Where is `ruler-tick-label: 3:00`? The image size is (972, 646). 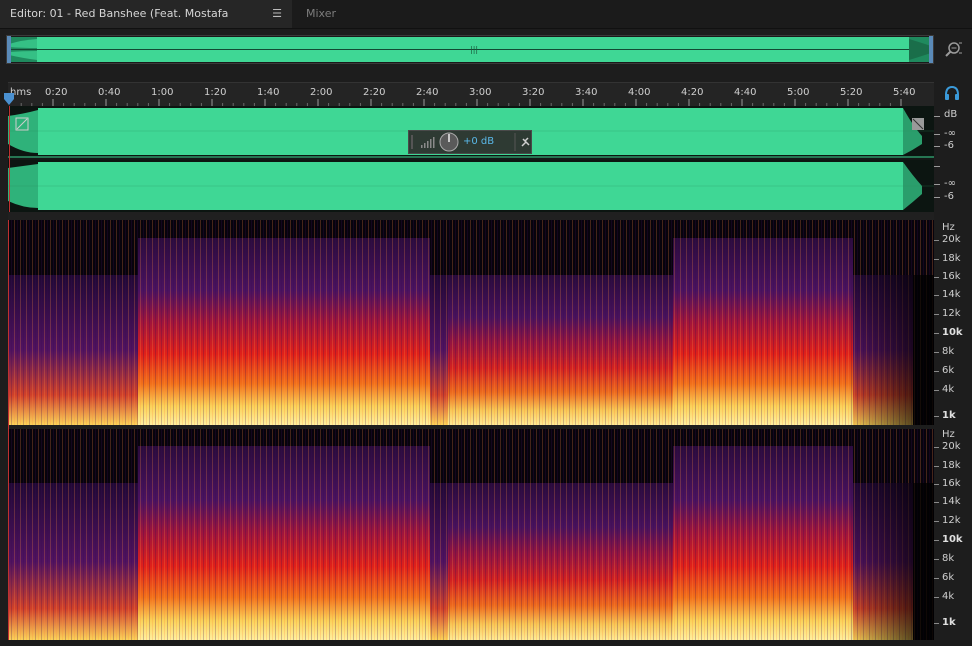 ruler-tick-label: 3:00 is located at coordinates (480, 92).